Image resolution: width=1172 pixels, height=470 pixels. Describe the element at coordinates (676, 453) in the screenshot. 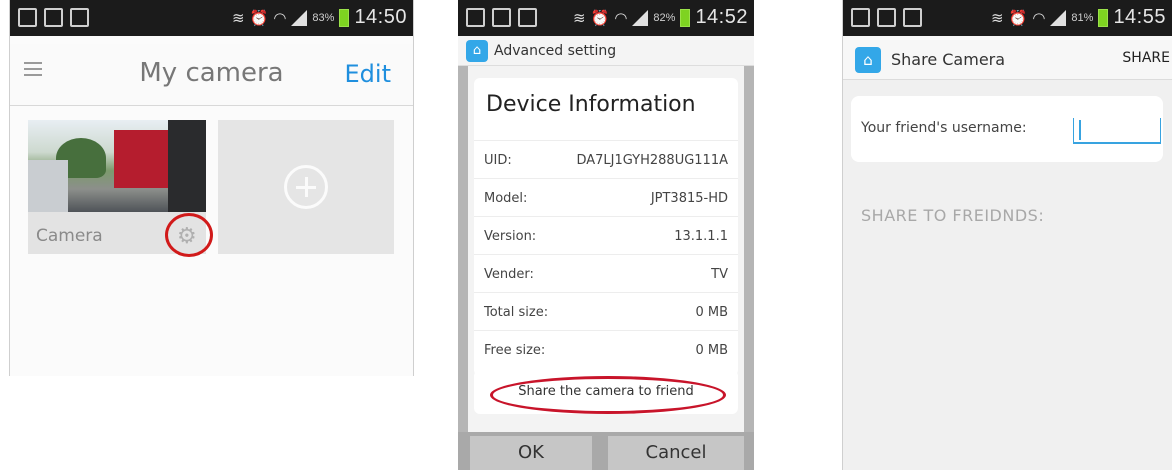

I see `cancel-button: Cancel` at that location.